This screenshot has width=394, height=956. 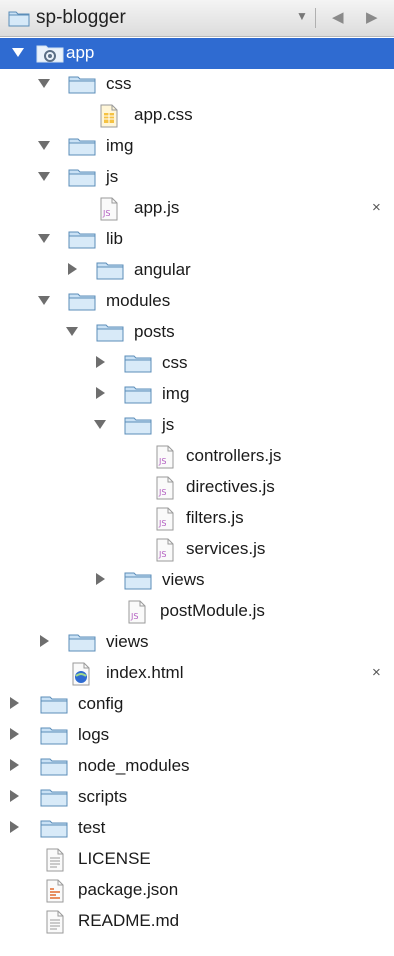 What do you see at coordinates (372, 17) in the screenshot?
I see `forward-arrow-icon: ▶` at bounding box center [372, 17].